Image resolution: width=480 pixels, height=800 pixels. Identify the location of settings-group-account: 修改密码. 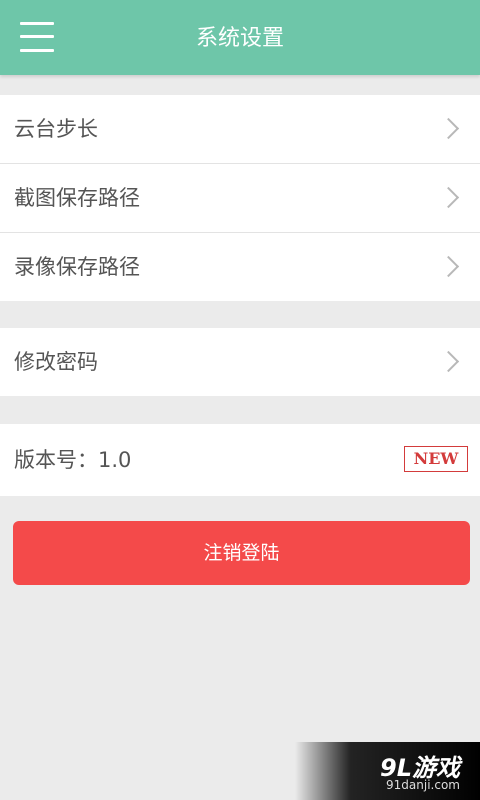
(240, 362).